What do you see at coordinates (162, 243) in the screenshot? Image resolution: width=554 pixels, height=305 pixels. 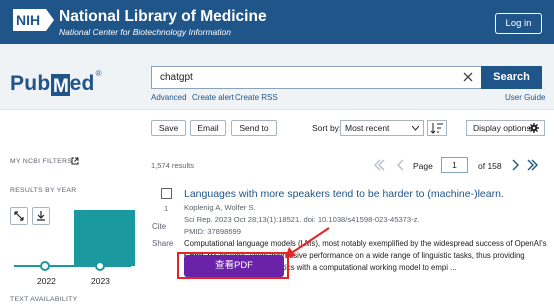 I see `share-button: Share` at bounding box center [162, 243].